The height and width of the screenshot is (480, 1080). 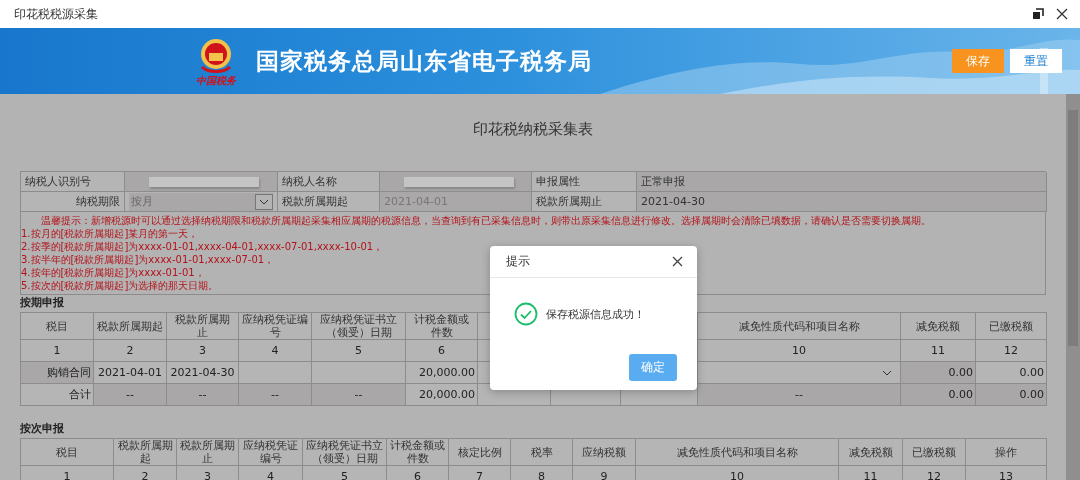 What do you see at coordinates (595, 314) in the screenshot?
I see `dialog-message: 保存税源信息成功！` at bounding box center [595, 314].